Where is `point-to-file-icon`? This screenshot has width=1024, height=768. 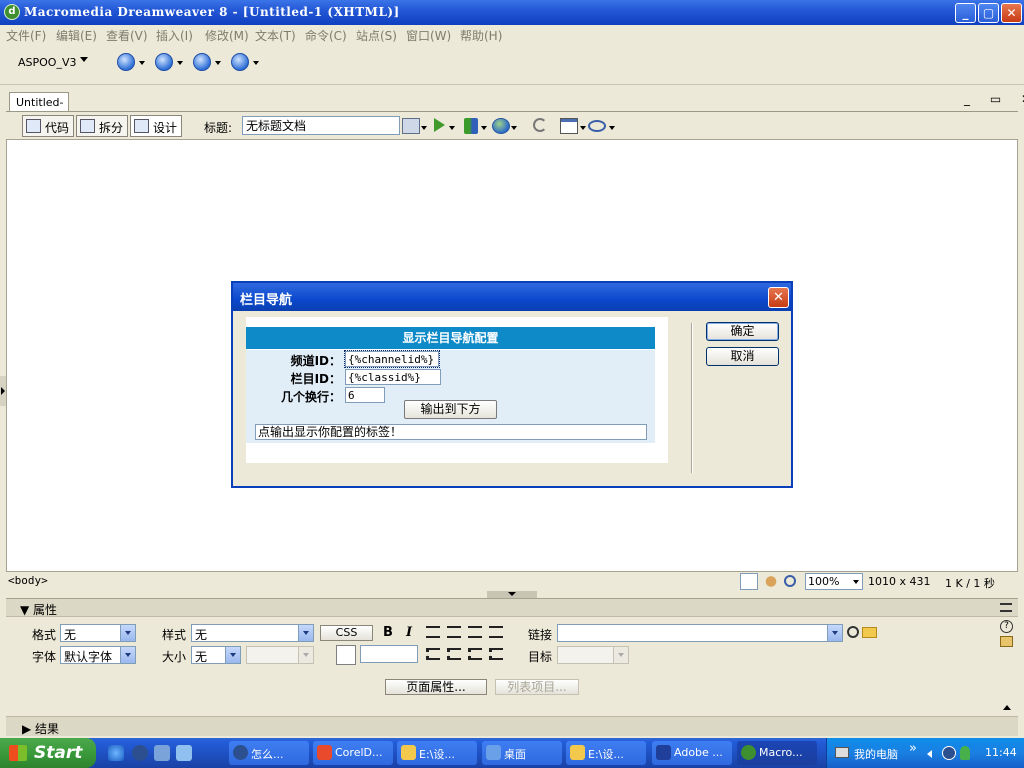
point-to-file-icon is located at coordinates (853, 632).